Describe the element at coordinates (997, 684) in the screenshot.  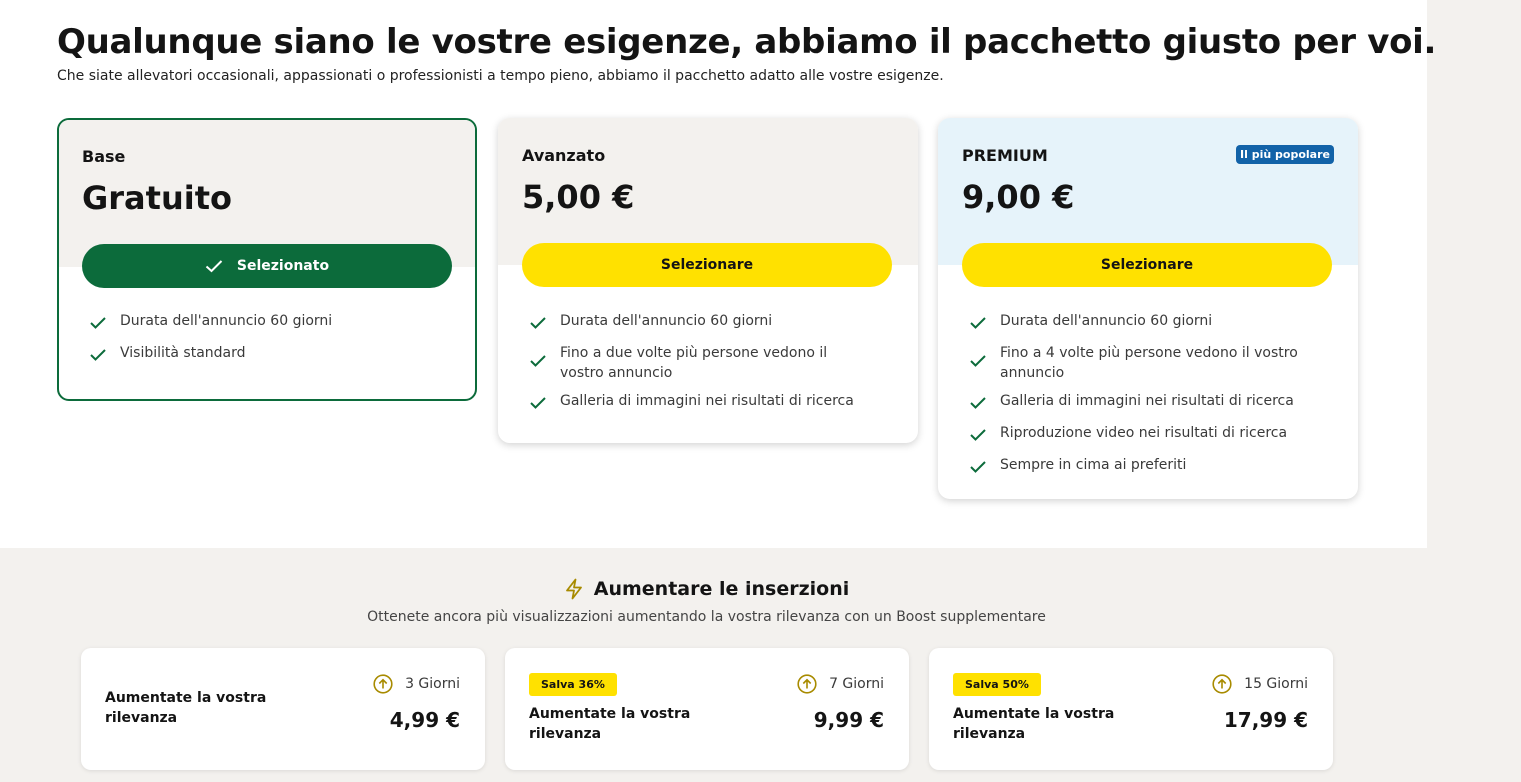
I see `save-badge: Salva 50%` at that location.